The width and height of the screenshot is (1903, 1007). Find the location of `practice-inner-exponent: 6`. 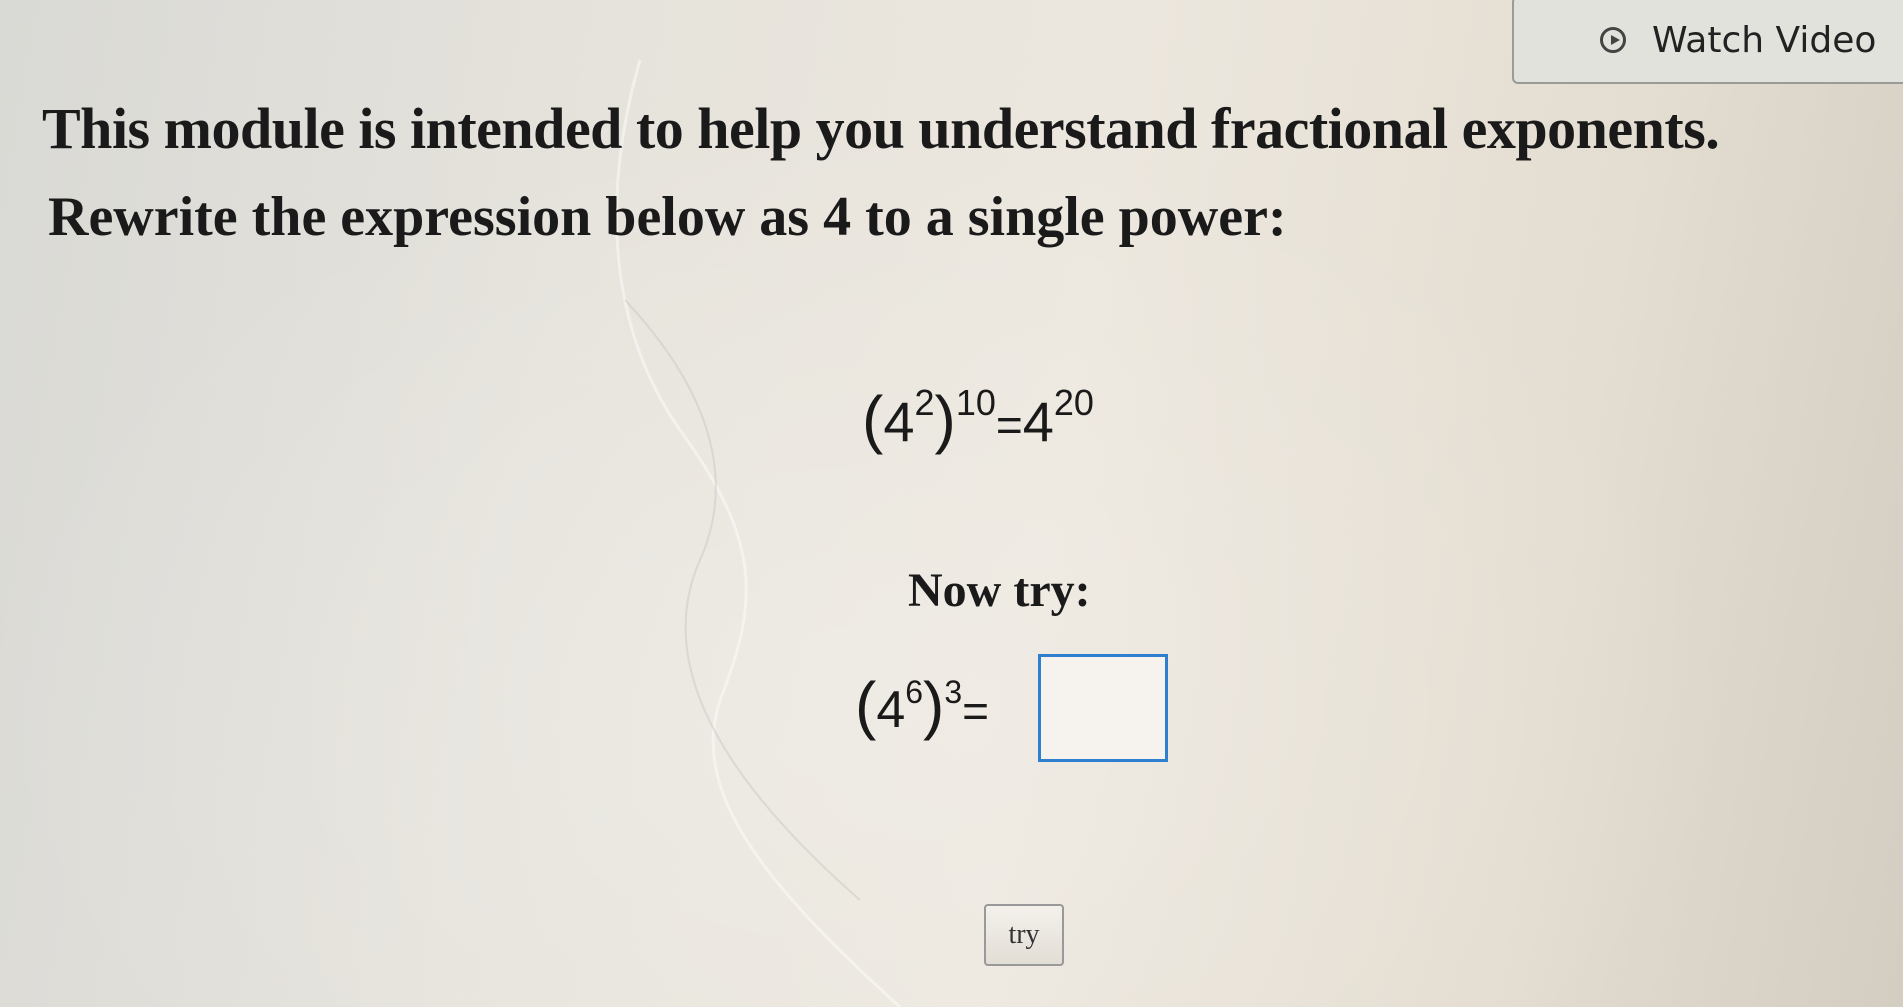

practice-inner-exponent: 6 is located at coordinates (914, 691).